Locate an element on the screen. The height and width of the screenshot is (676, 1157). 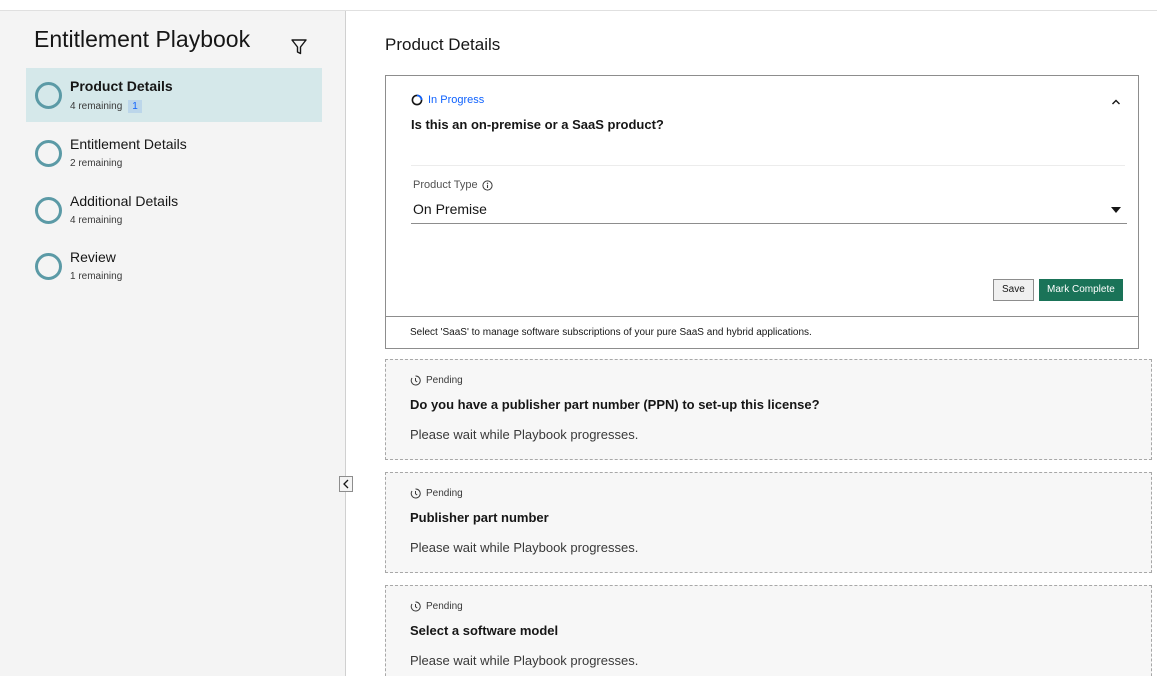
chevron-up-icon is located at coordinates (1116, 102).